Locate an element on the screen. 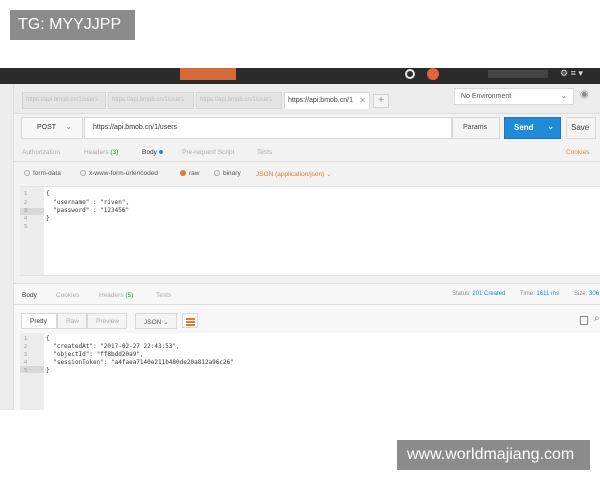  sync-icon is located at coordinates (410, 74).